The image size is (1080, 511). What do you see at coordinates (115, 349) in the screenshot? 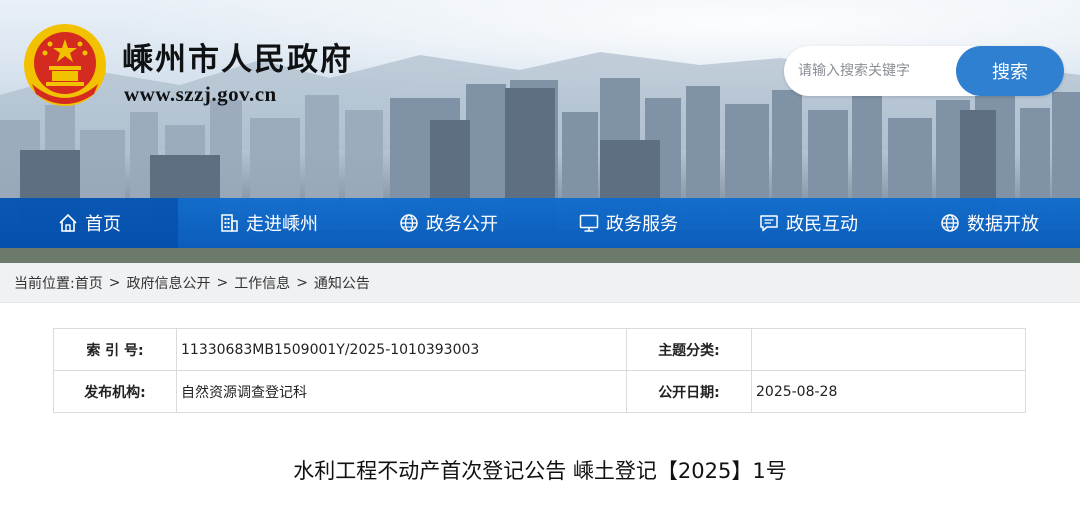
I see `index-number-label: 索 引 号:` at bounding box center [115, 349].